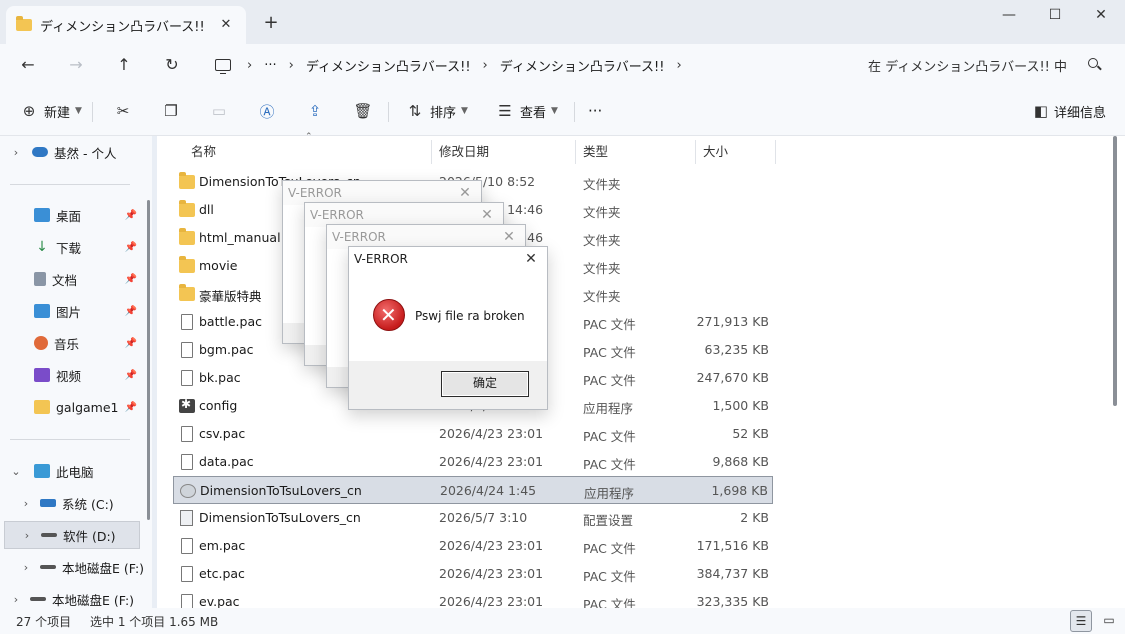 Image resolution: width=1125 pixels, height=634 pixels. I want to click on new-tab-button: +, so click(271, 23).